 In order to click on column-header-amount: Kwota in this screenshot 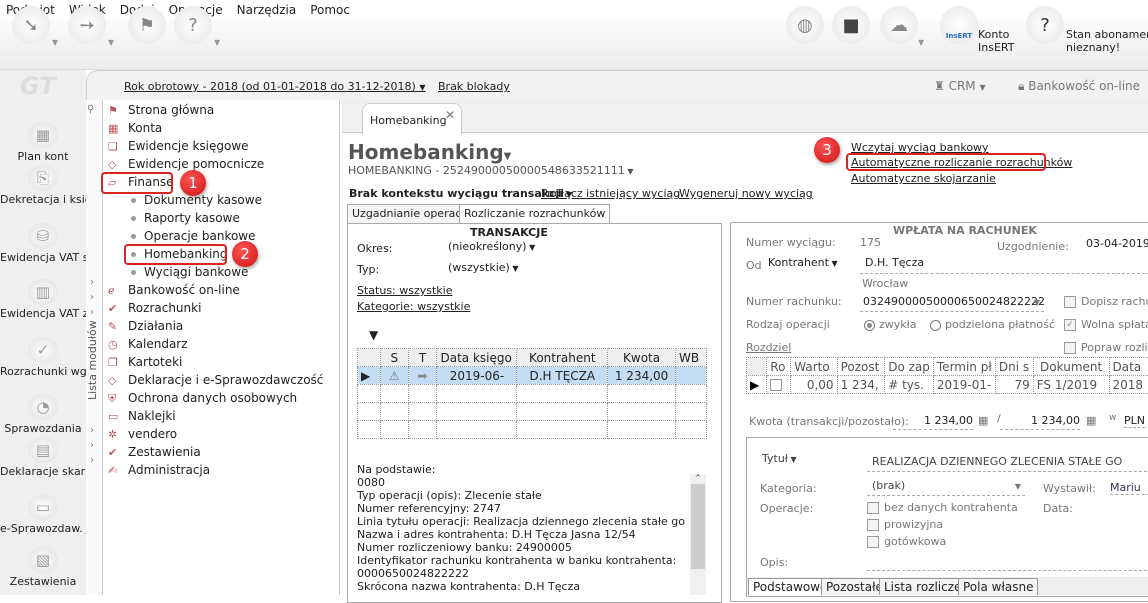, I will do `click(642, 358)`.